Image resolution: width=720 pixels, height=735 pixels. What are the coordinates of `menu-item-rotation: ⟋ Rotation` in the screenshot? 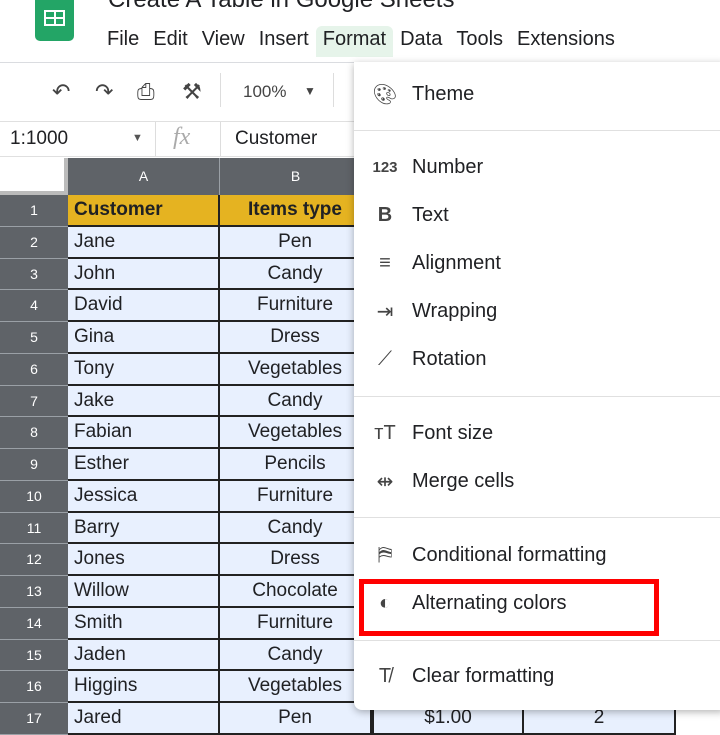 It's located at (537, 359).